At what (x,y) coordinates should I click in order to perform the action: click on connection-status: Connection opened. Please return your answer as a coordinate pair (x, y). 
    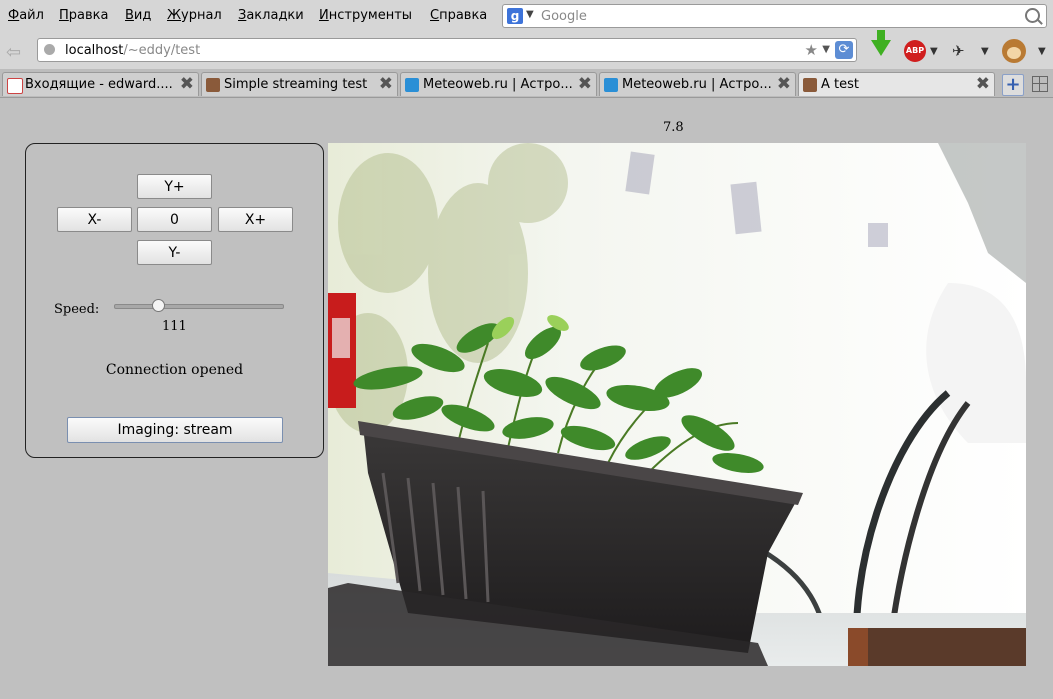
    Looking at the image, I should click on (174, 370).